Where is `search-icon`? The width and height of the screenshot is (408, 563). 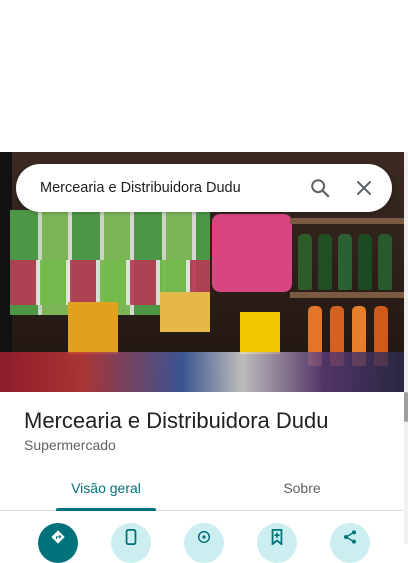 search-icon is located at coordinates (320, 188).